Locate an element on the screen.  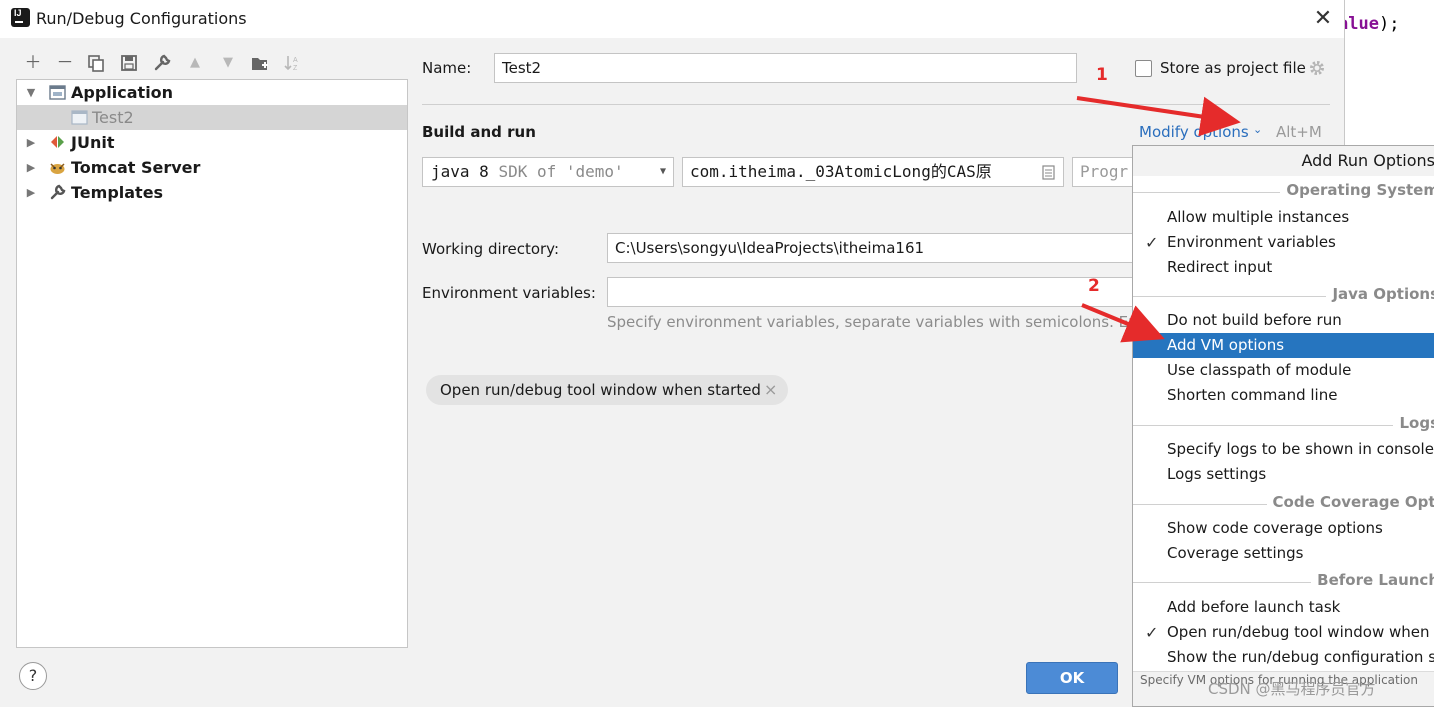
watermark: CSDN @黑马程序员官方 is located at coordinates (1292, 689).